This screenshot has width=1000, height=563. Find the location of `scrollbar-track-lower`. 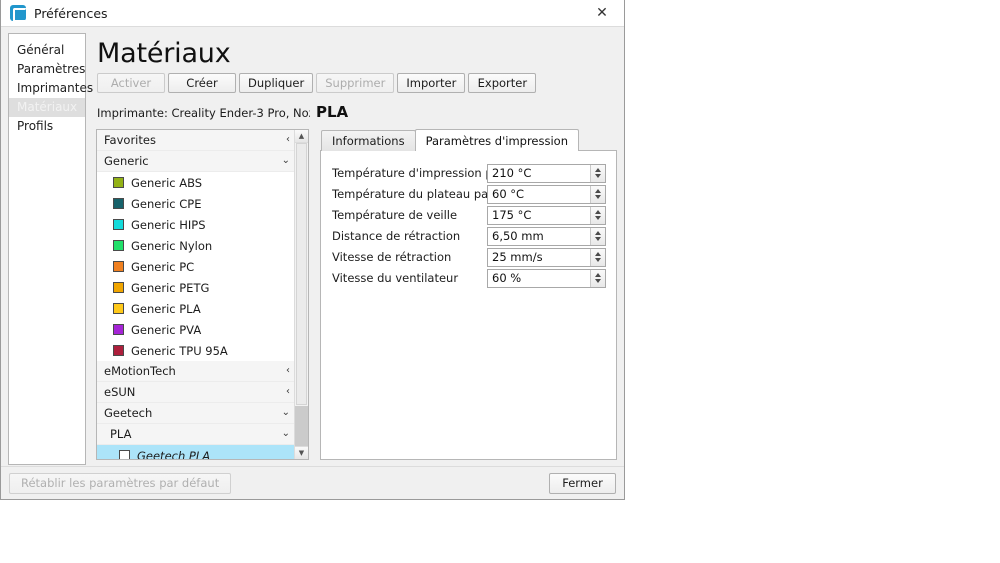

scrollbar-track-lower is located at coordinates (301, 426).